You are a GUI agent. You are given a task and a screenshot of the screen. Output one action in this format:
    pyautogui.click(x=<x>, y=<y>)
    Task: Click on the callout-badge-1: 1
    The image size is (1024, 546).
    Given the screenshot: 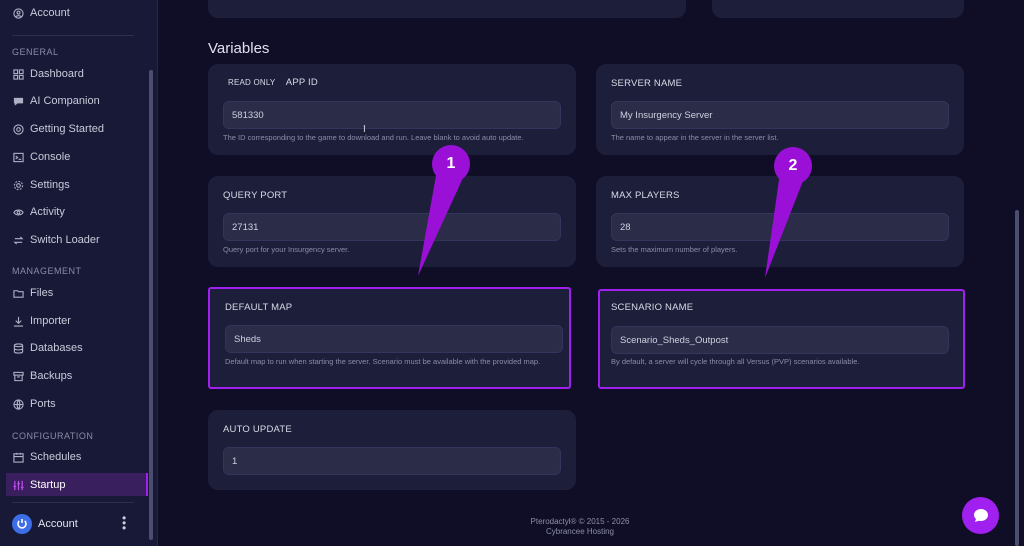 What is the action you would take?
    pyautogui.click(x=451, y=164)
    